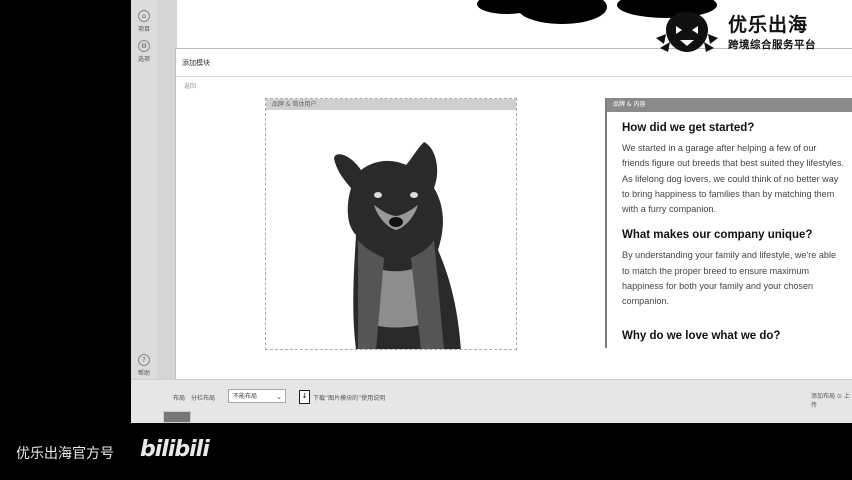 The image size is (852, 480). Describe the element at coordinates (768, 25) in the screenshot. I see `brand-name: 优乐出海` at that location.